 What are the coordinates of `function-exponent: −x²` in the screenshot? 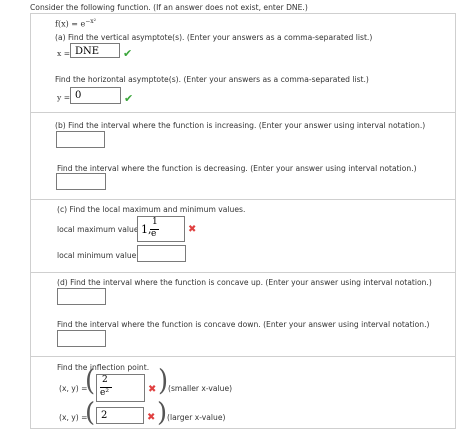 It's located at (91, 21).